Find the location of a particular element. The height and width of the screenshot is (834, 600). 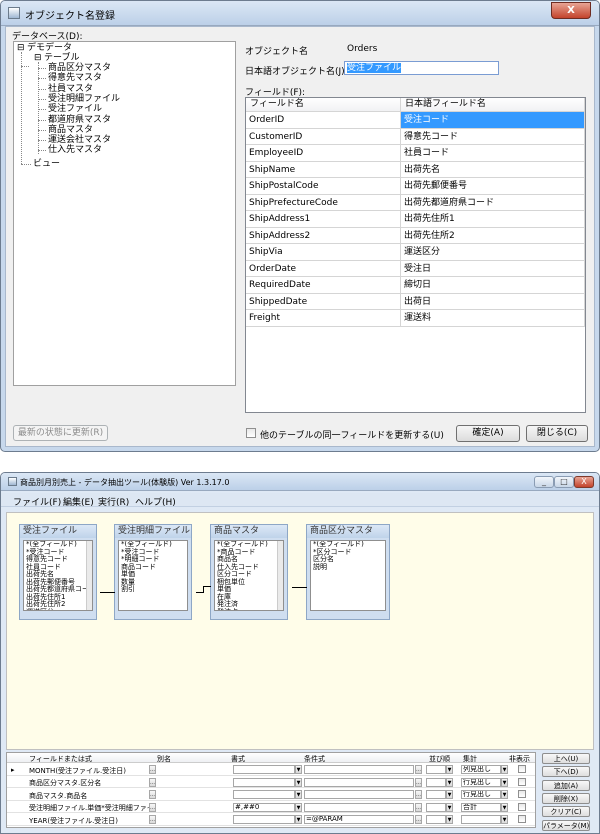

field-expr-cell: MONTH(受注ファイル.受注日) is located at coordinates (77, 771).